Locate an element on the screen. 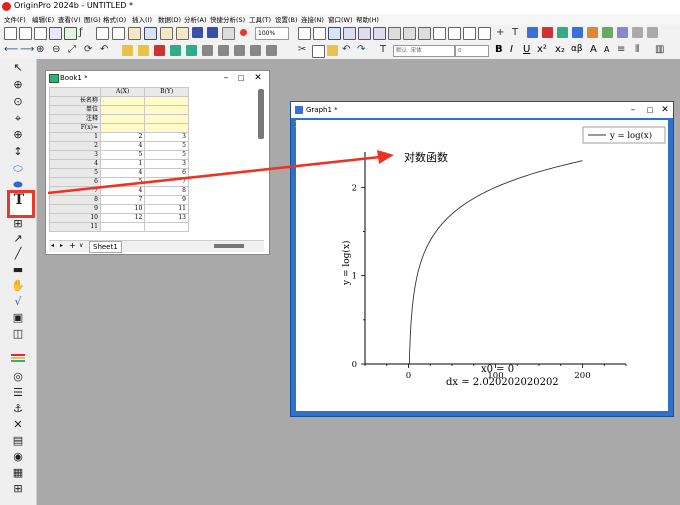 The height and width of the screenshot is (505, 680). red-arrow-head is located at coordinates (385, 157).